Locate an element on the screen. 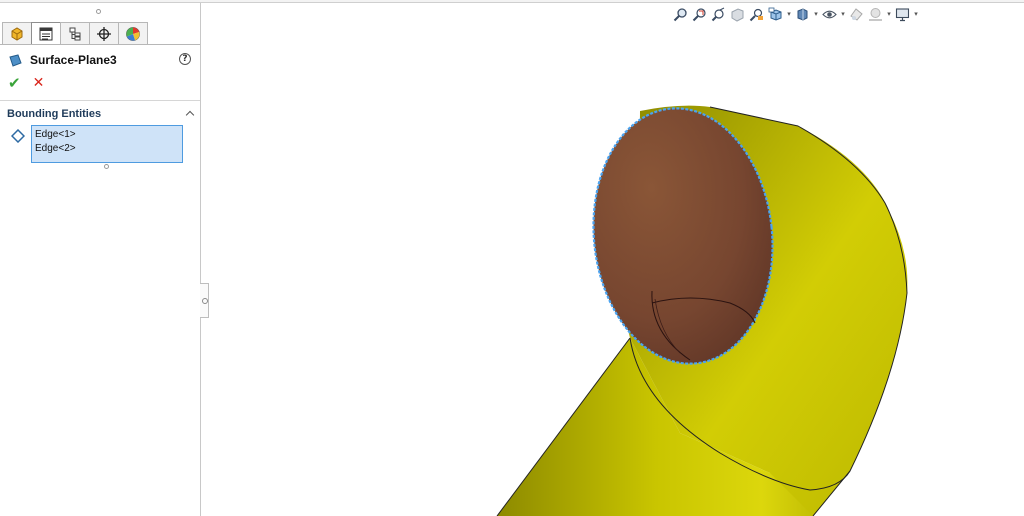 The width and height of the screenshot is (1024, 516). selection-box-resize-handle is located at coordinates (106, 166).